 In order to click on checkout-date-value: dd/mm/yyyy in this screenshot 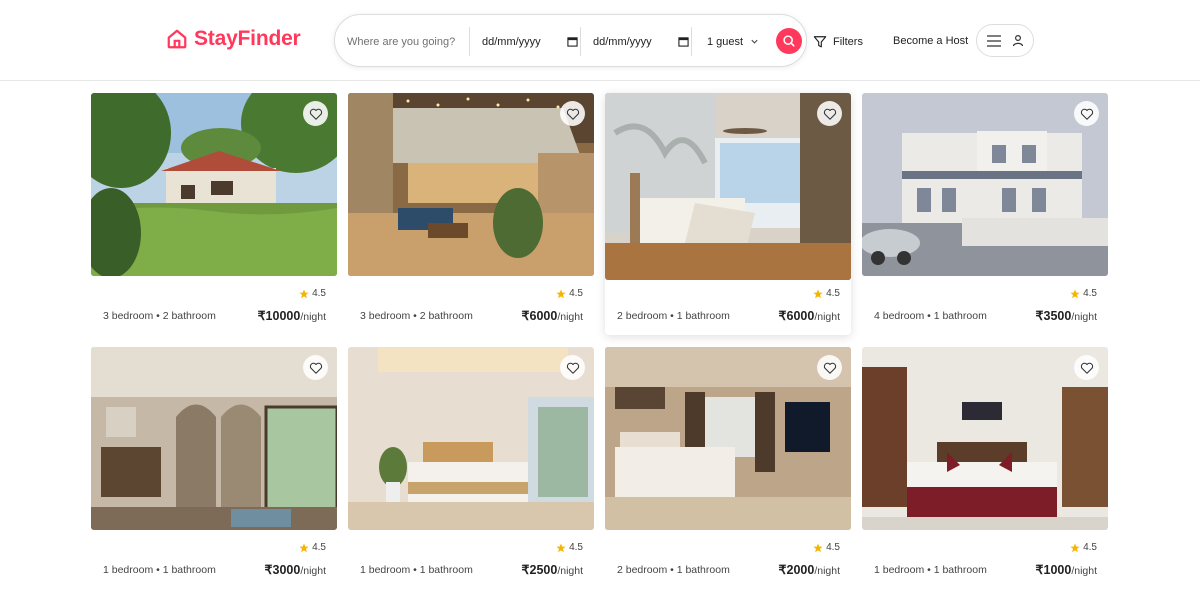, I will do `click(622, 41)`.